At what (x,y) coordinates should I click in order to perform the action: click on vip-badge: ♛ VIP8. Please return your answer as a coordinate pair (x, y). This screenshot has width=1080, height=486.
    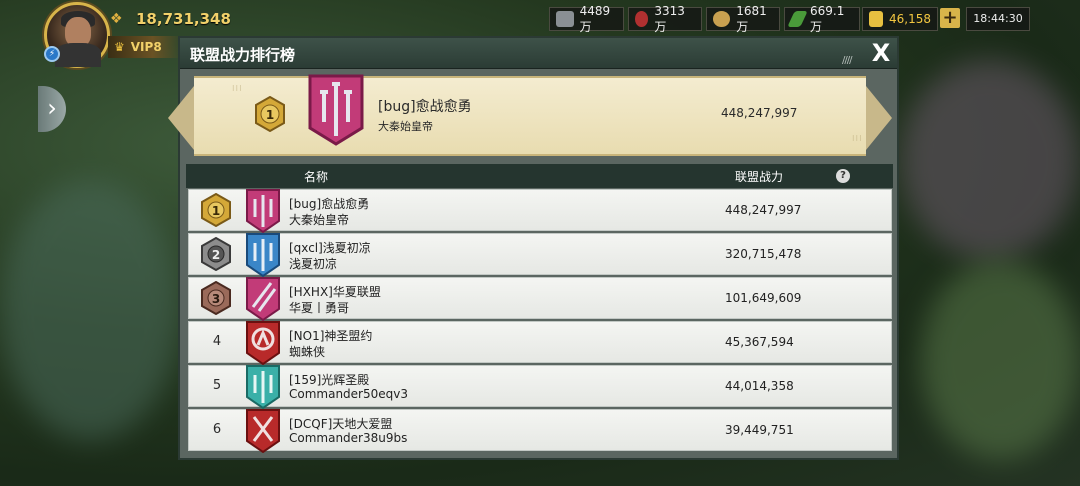
    Looking at the image, I should click on (145, 47).